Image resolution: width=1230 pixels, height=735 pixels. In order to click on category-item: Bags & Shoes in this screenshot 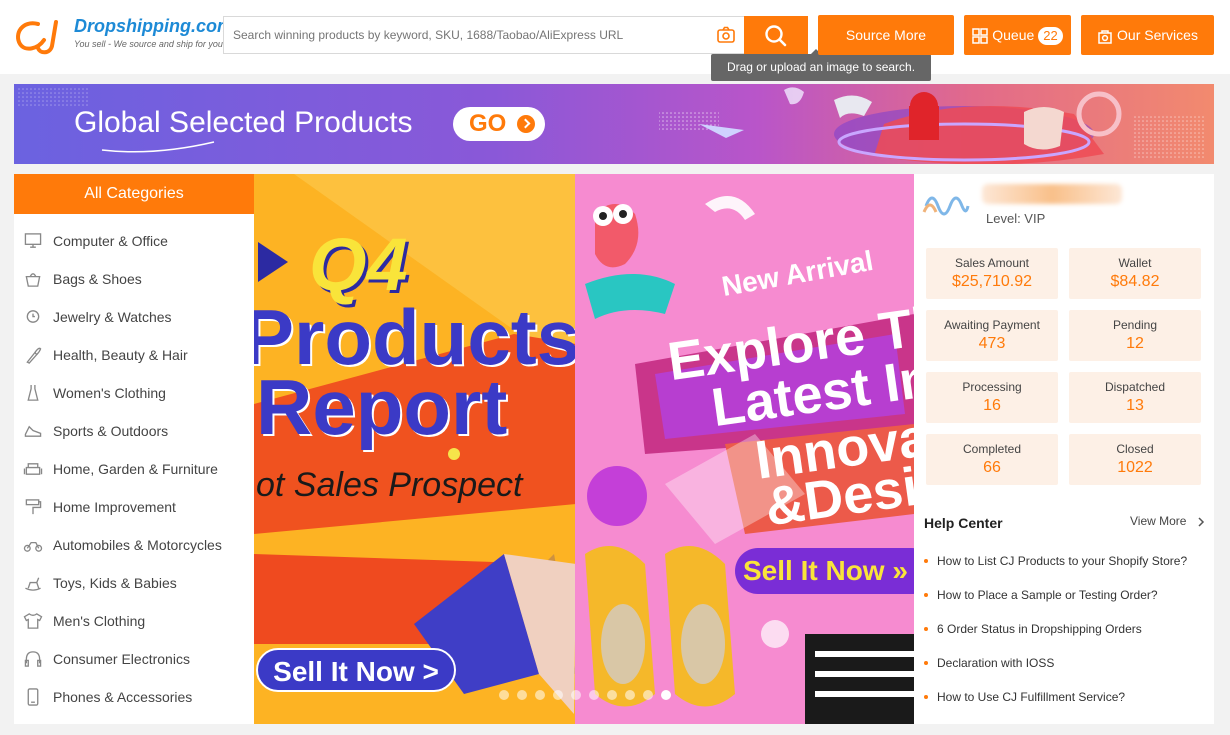, I will do `click(134, 279)`.